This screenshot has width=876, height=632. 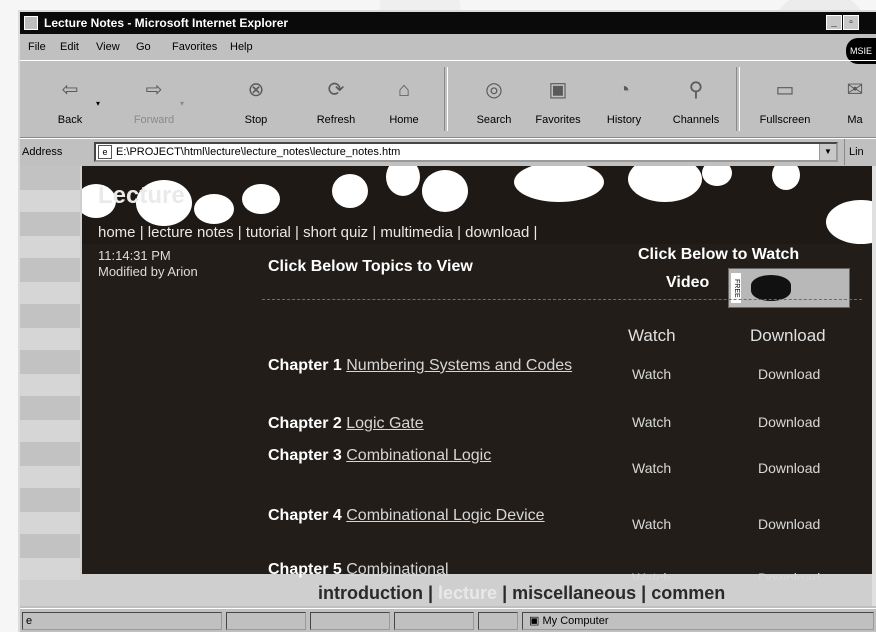 What do you see at coordinates (785, 90) in the screenshot?
I see `fullscreen-icon: ▭` at bounding box center [785, 90].